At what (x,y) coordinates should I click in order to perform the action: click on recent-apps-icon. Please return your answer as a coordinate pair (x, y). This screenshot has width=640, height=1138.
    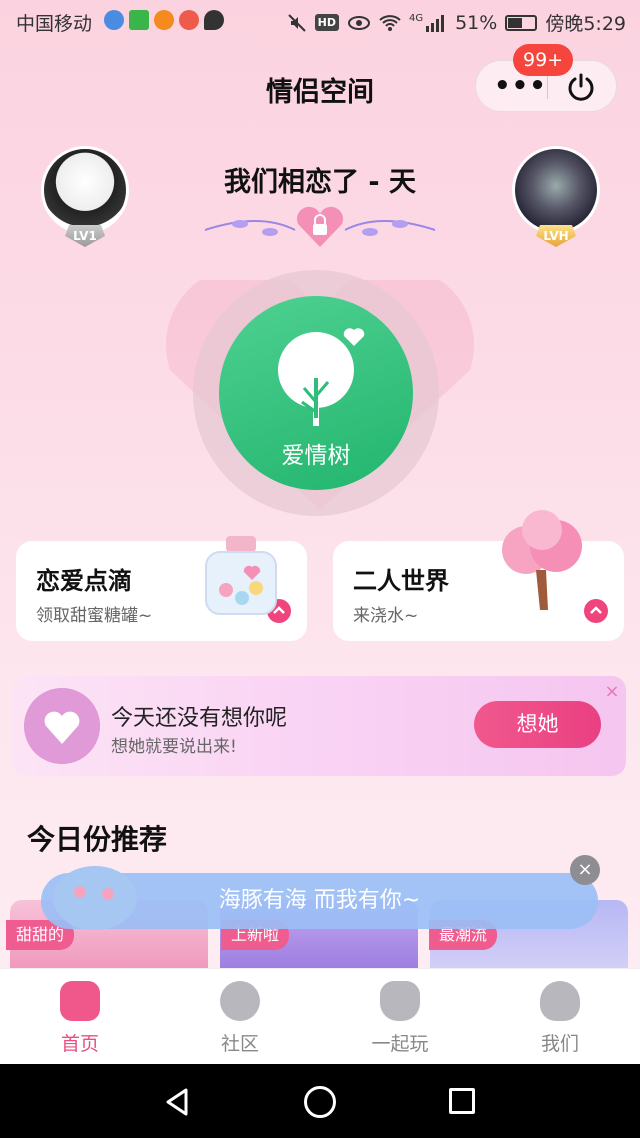
    Looking at the image, I should click on (462, 1101).